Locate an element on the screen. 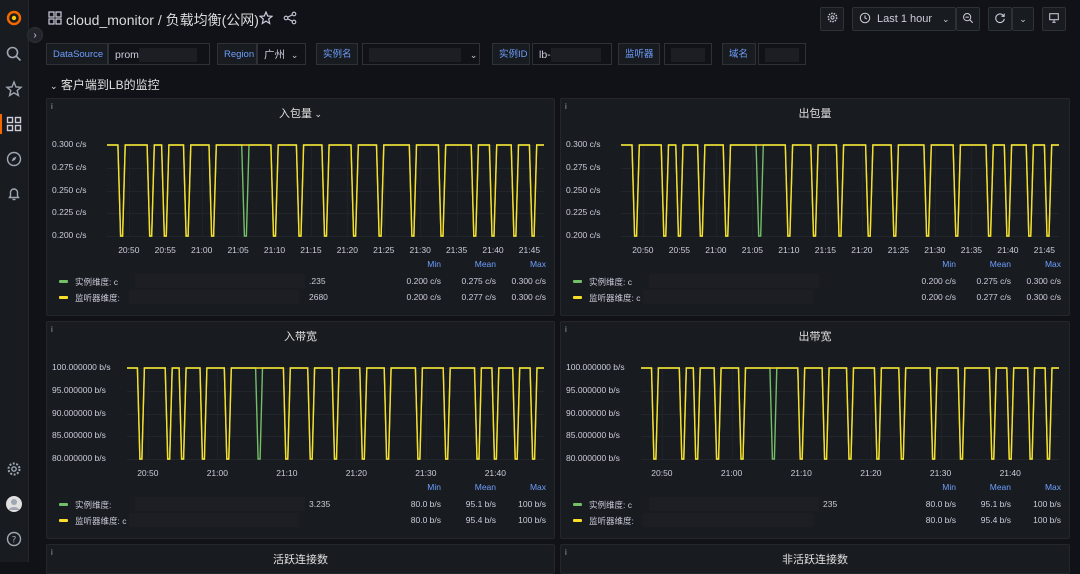  var-label-instance-name: 实例名 is located at coordinates (337, 54).